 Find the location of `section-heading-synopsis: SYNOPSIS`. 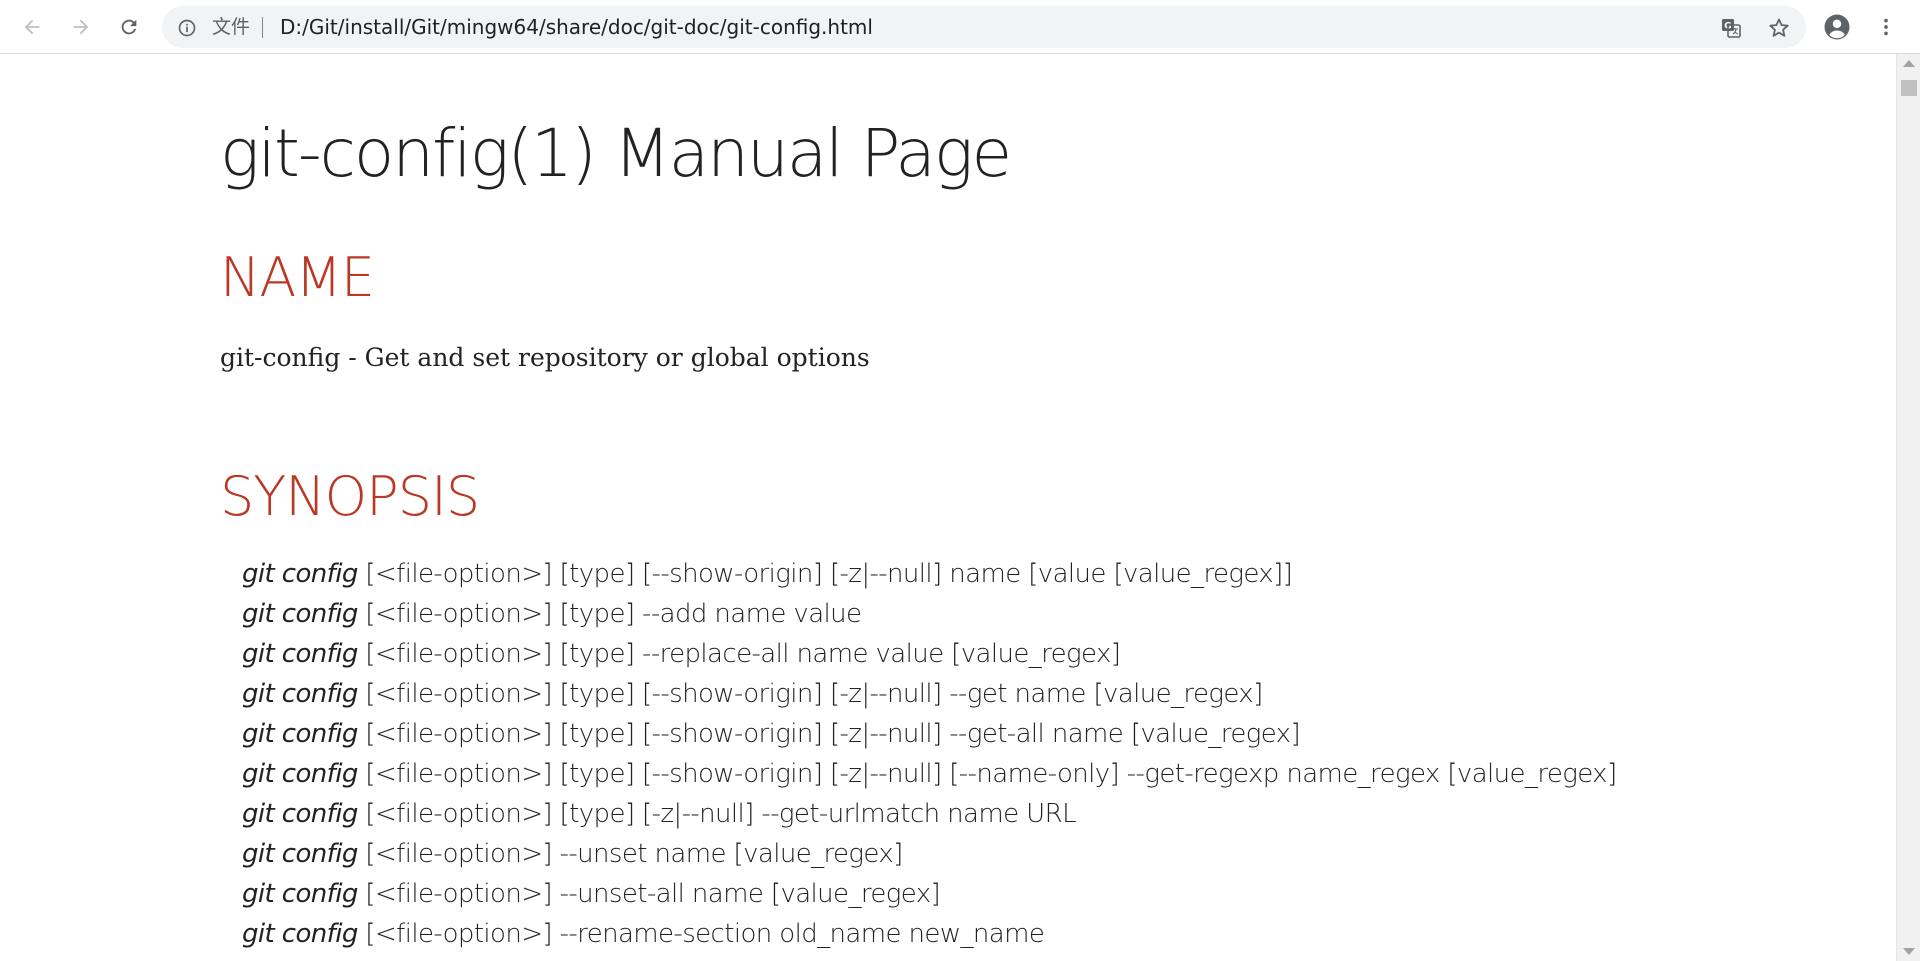

section-heading-synopsis: SYNOPSIS is located at coordinates (350, 496).